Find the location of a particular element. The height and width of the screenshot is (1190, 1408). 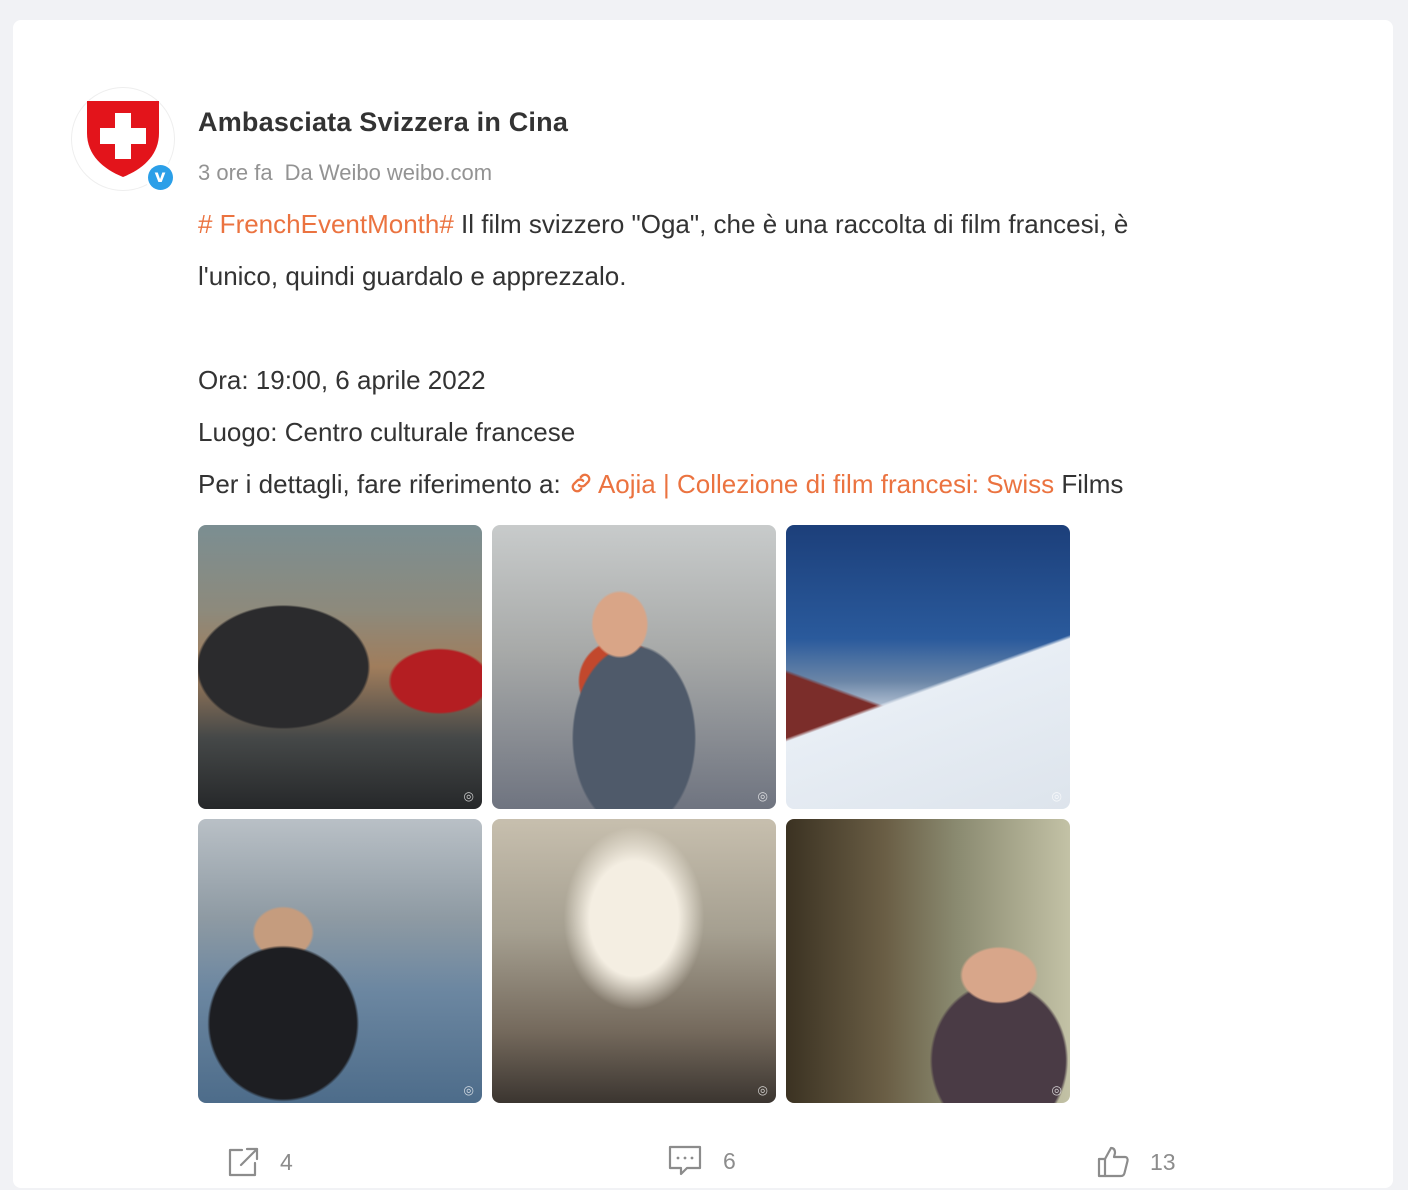

details-suffix: Films is located at coordinates (1089, 484).